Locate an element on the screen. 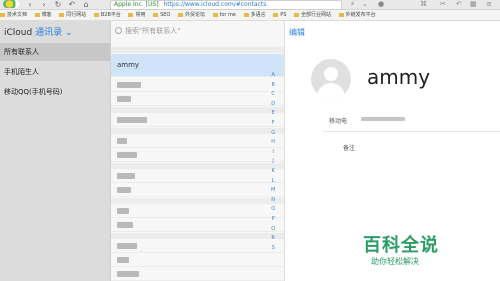  contact-name: ammy is located at coordinates (128, 65).